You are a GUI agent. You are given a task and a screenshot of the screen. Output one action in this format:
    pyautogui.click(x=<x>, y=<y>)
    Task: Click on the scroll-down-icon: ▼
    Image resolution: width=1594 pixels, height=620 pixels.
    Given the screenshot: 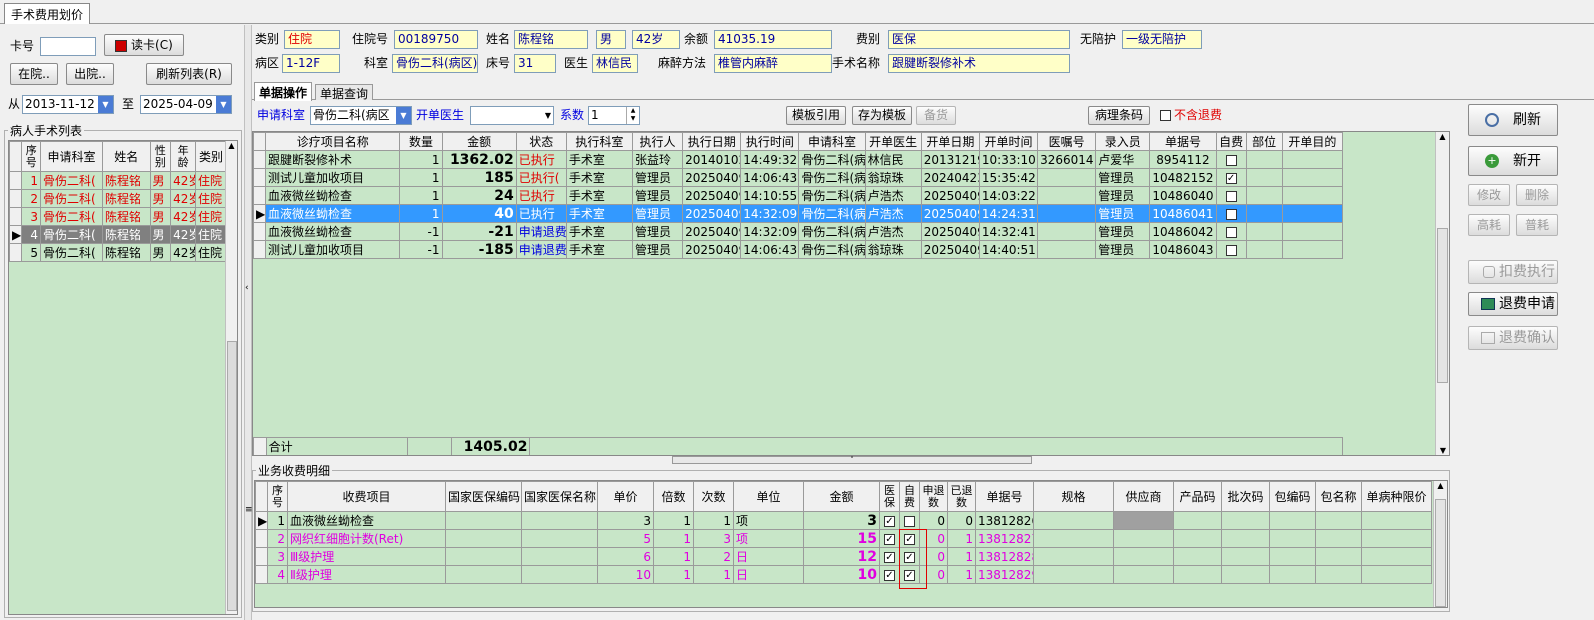 What is the action you would take?
    pyautogui.click(x=1442, y=450)
    